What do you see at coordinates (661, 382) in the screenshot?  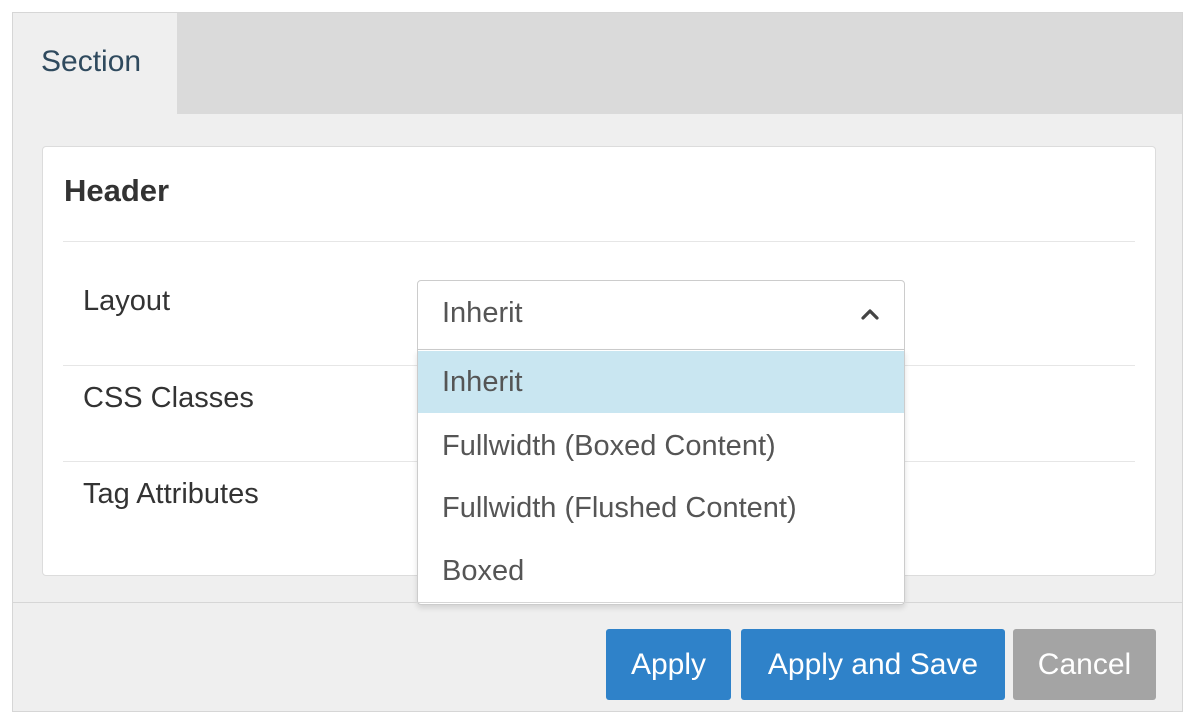 I see `option-inherit: Inherit` at bounding box center [661, 382].